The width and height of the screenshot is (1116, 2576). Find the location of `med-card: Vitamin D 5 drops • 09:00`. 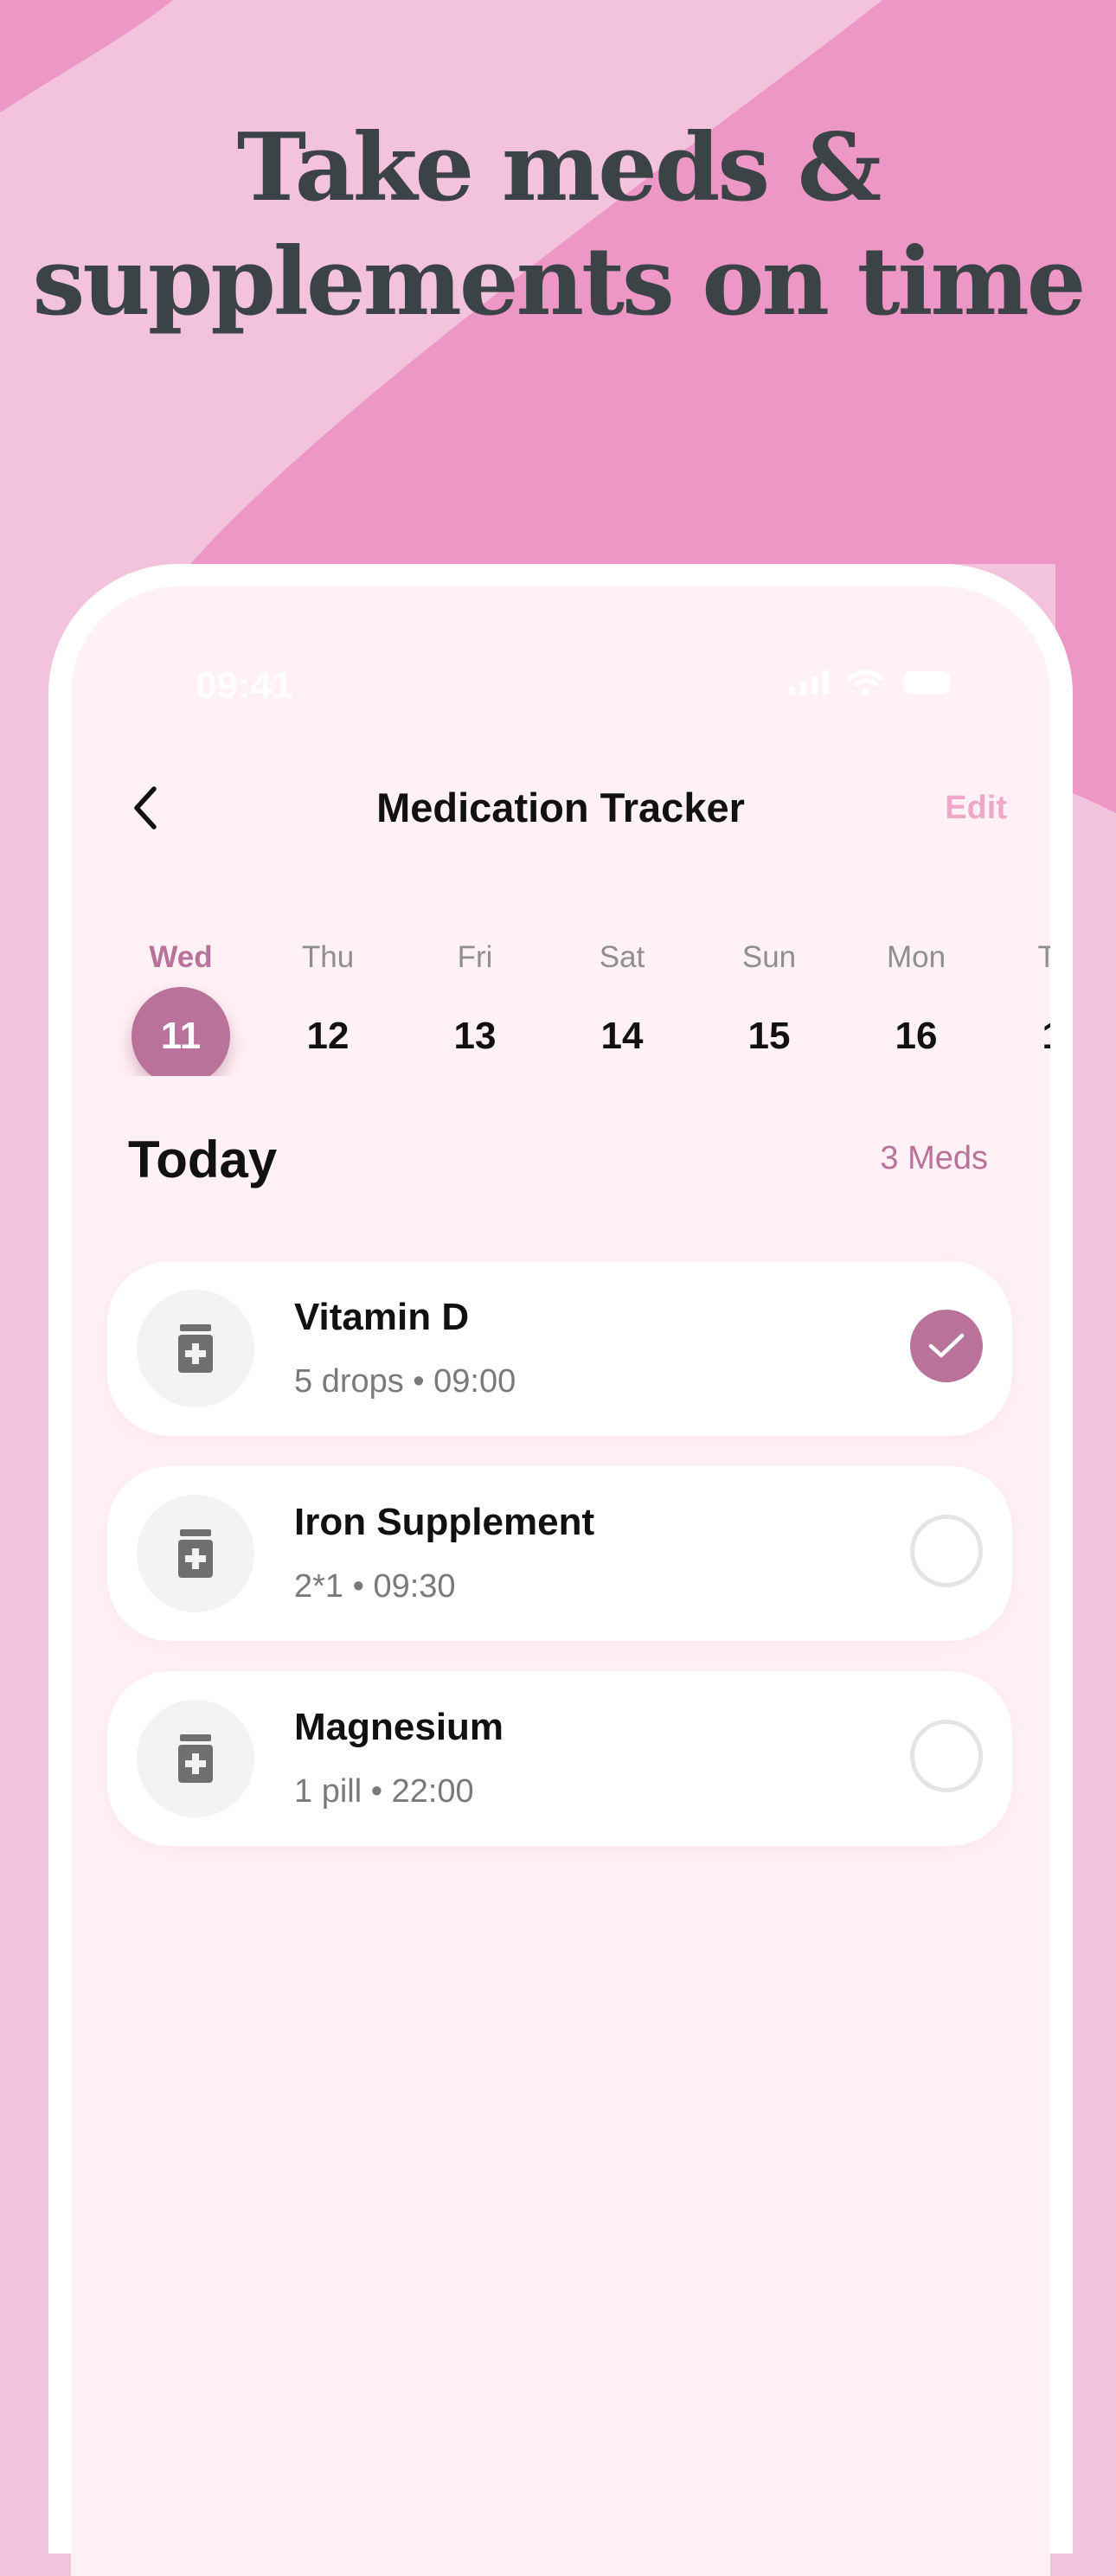

med-card: Vitamin D 5 drops • 09:00 is located at coordinates (559, 1348).